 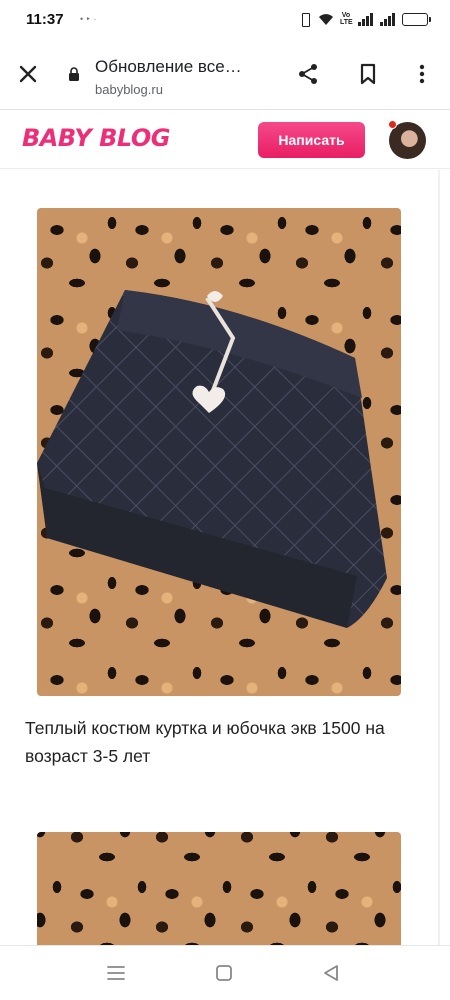 What do you see at coordinates (129, 89) in the screenshot?
I see `page-url: babyblog.ru` at bounding box center [129, 89].